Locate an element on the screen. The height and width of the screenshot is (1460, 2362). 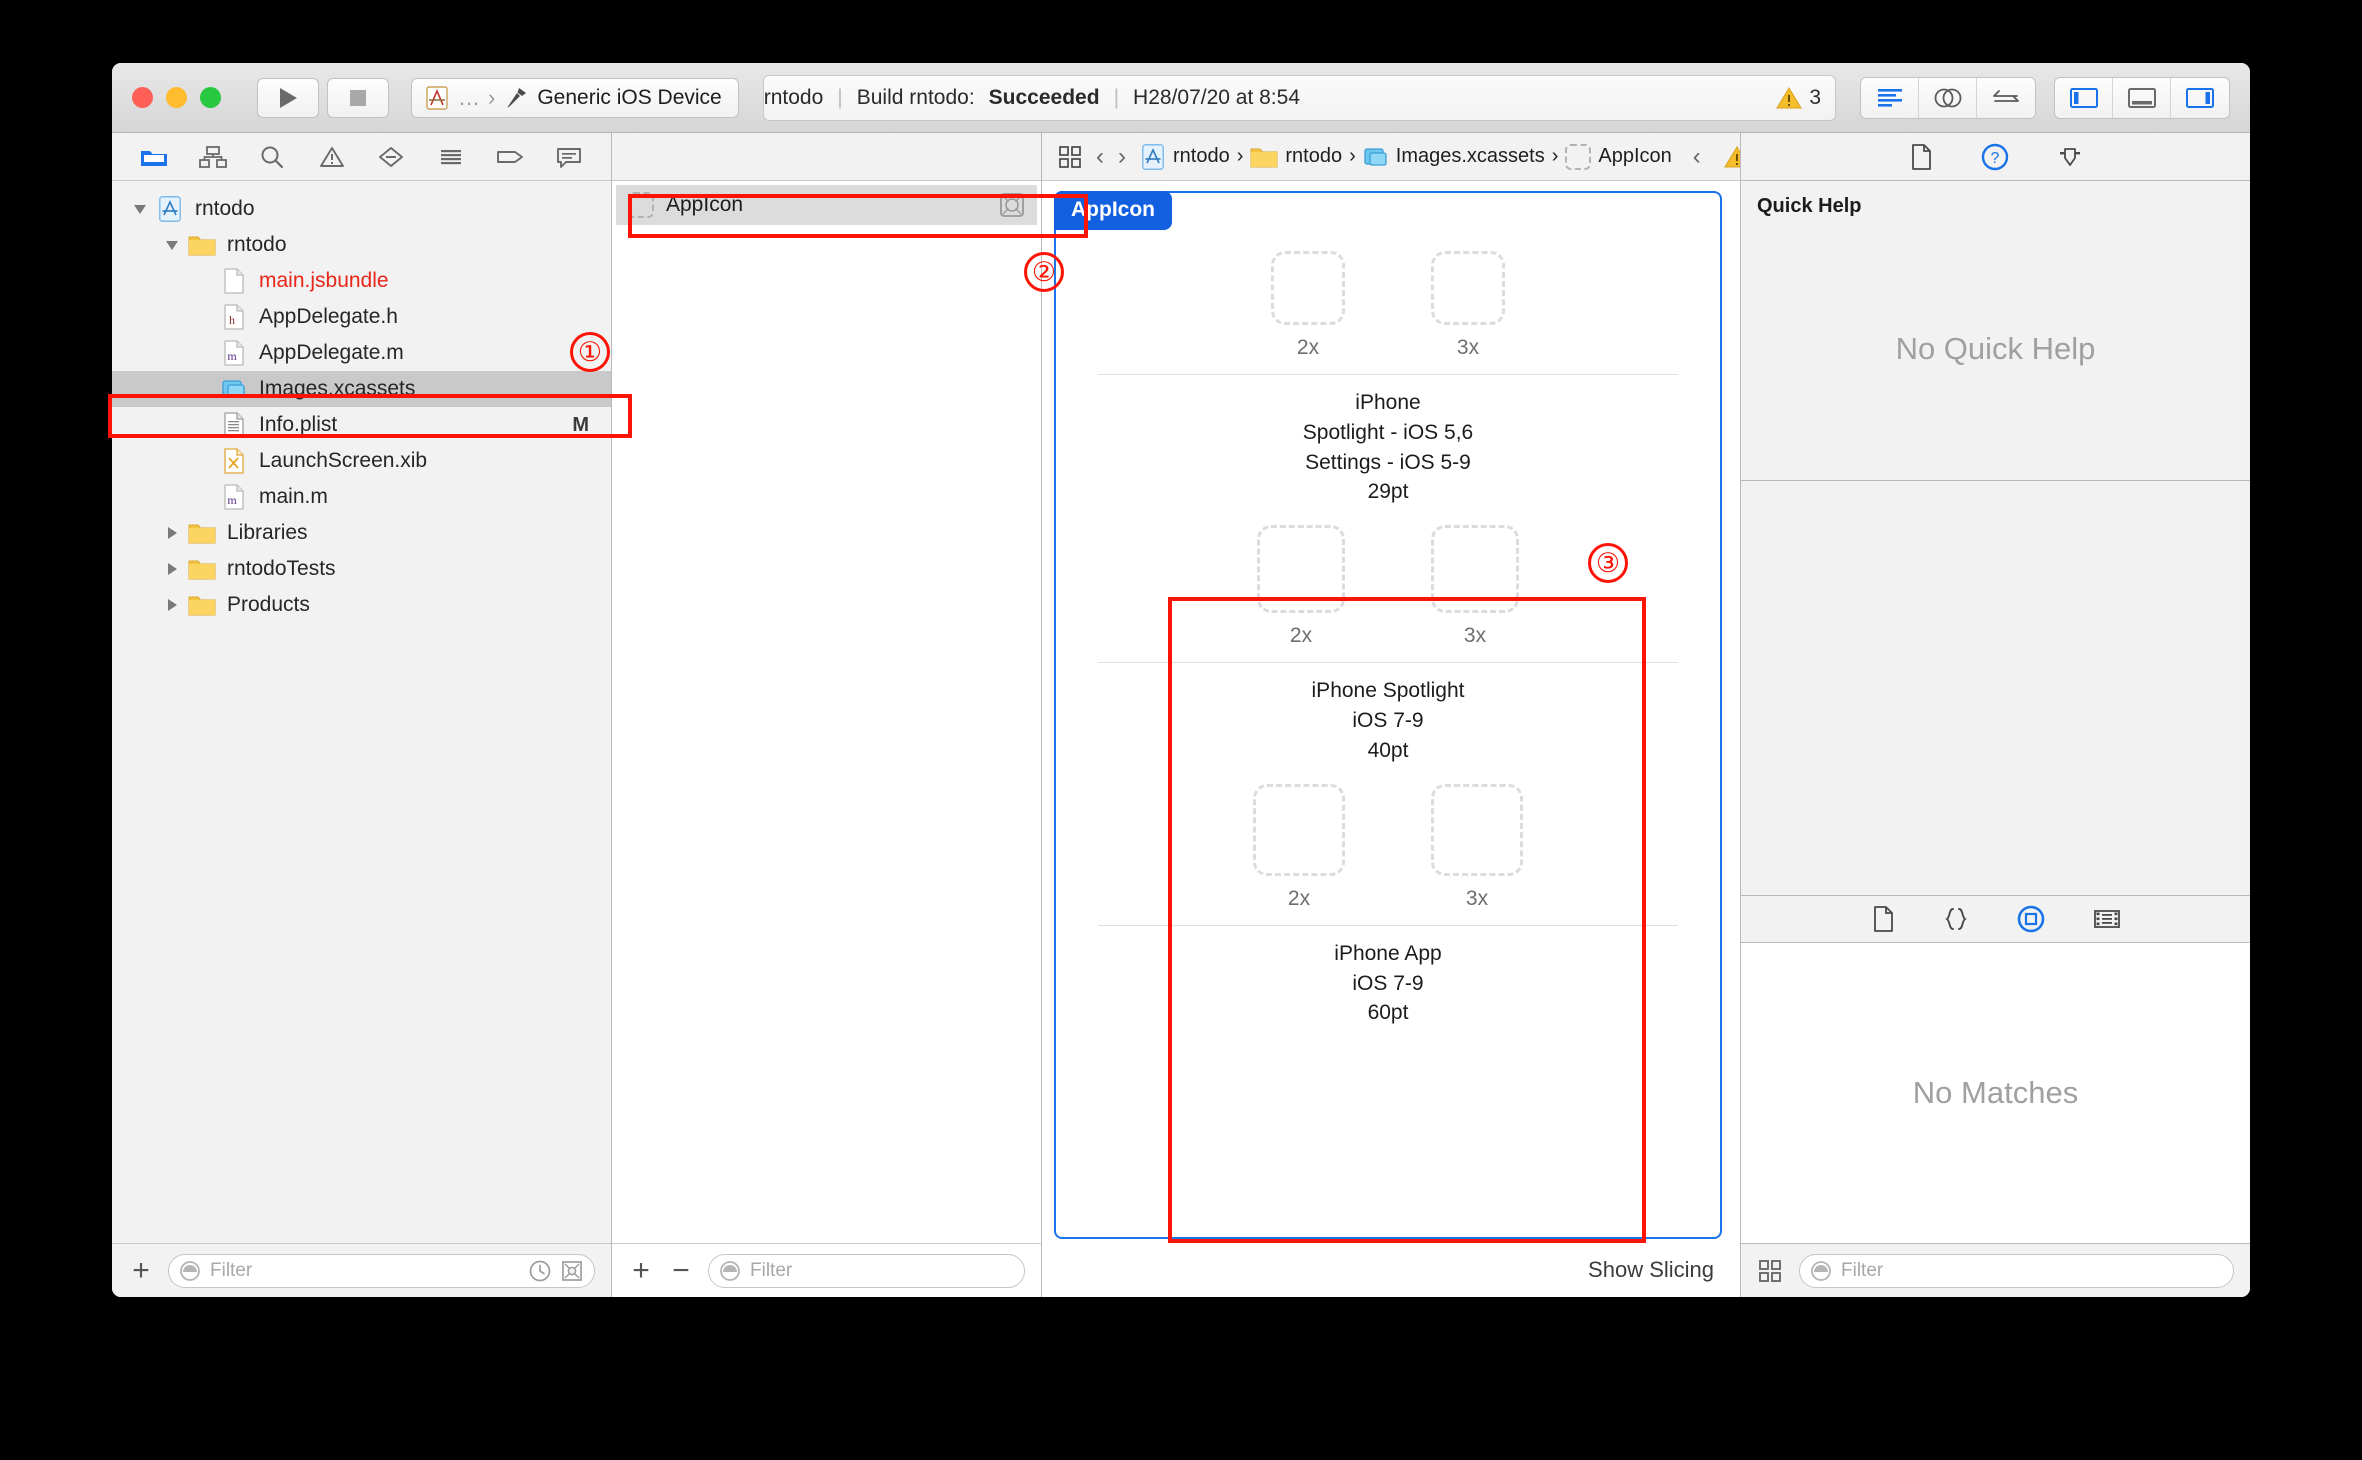
xcode-project-icon is located at coordinates (437, 98).